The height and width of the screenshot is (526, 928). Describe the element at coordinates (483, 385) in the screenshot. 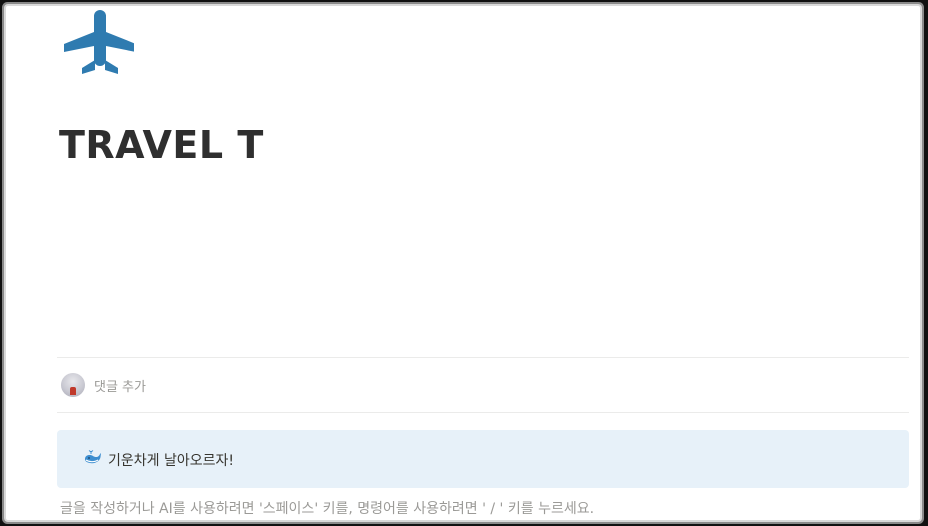

I see `add-comment-row: 댓글 추가` at that location.